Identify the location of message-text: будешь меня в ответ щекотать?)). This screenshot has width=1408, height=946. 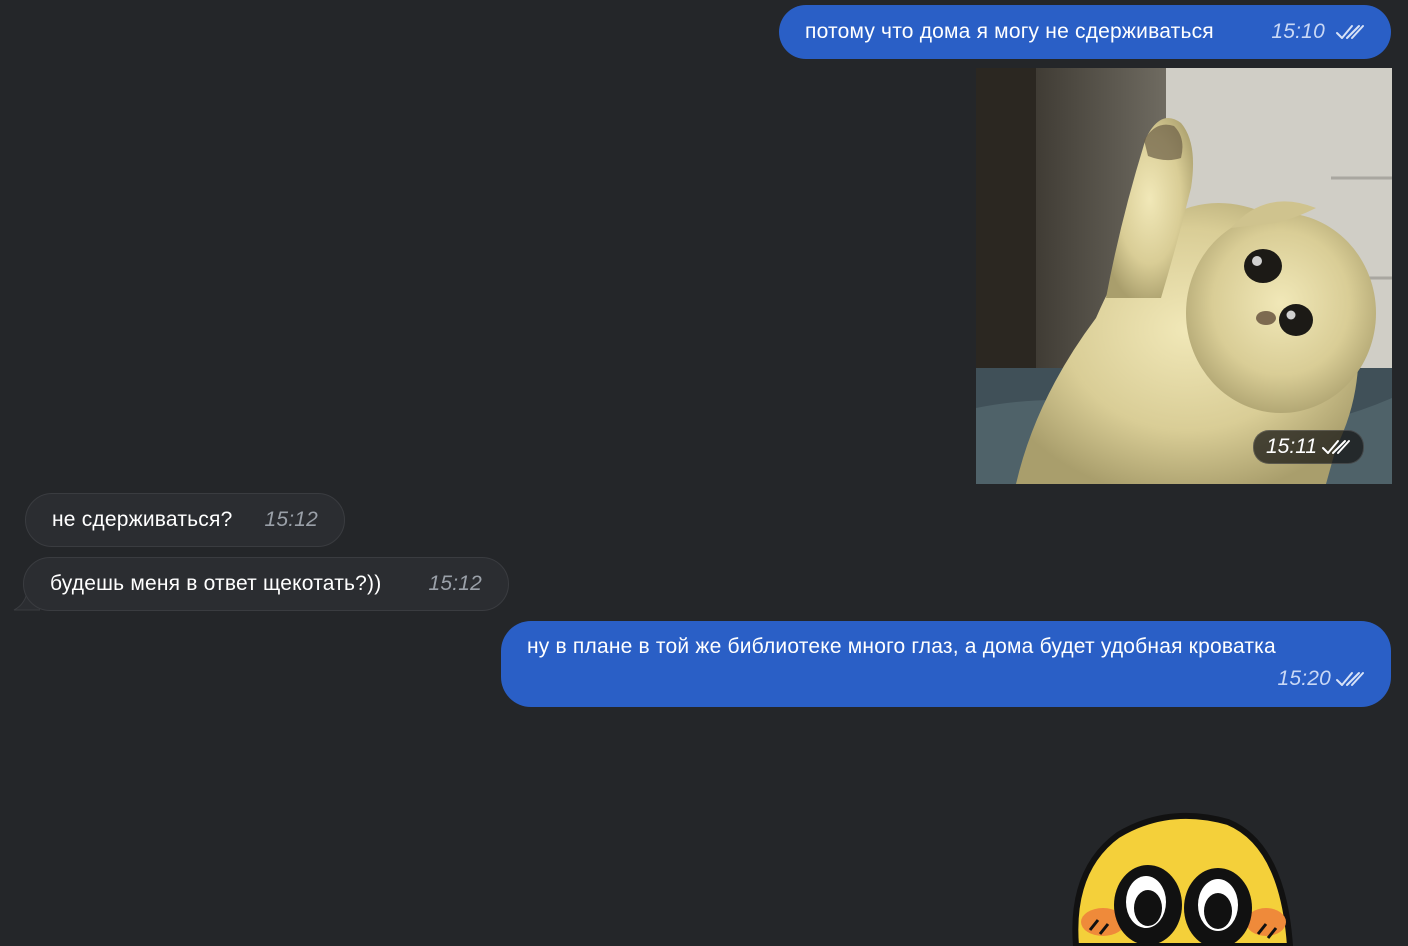
(216, 583).